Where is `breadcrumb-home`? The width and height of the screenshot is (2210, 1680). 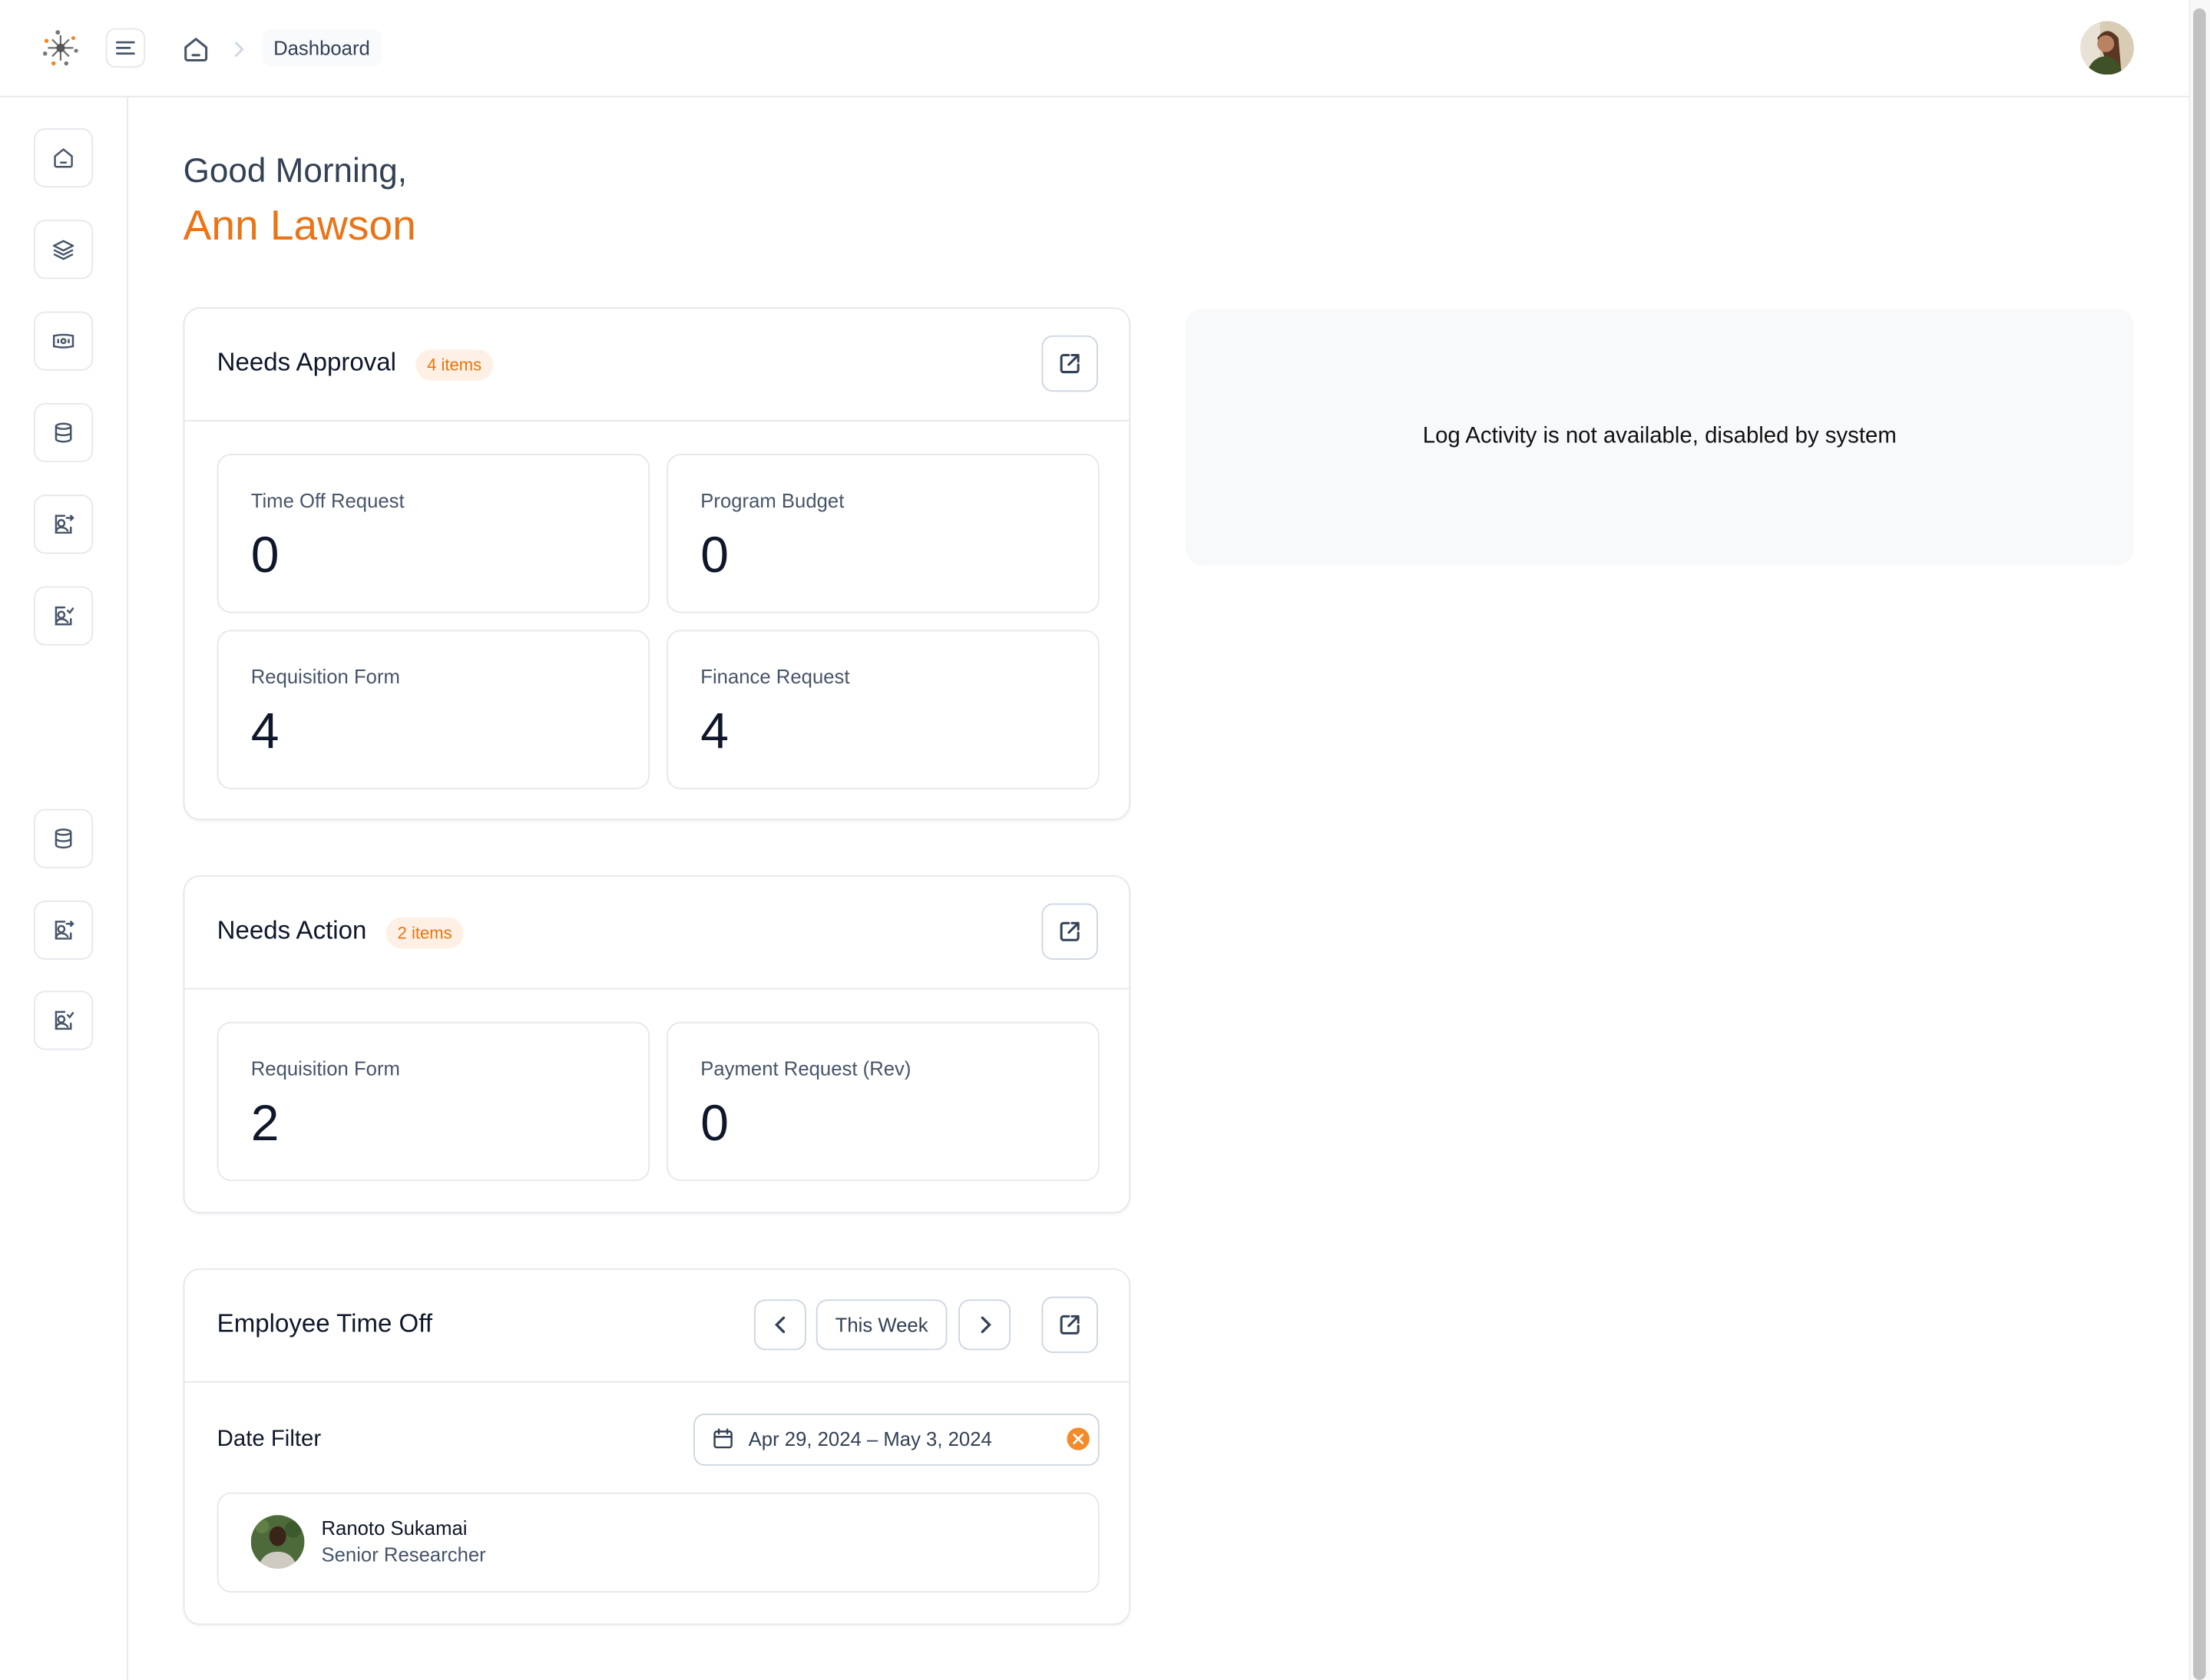 breadcrumb-home is located at coordinates (195, 49).